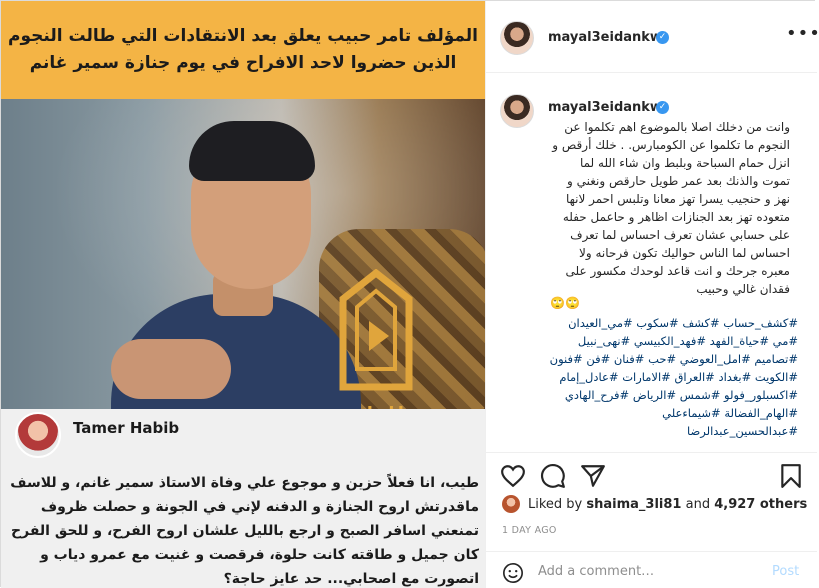 Image resolution: width=819 pixels, height=588 pixels. What do you see at coordinates (376, 330) in the screenshot?
I see `alnaqed-logo-icon` at bounding box center [376, 330].